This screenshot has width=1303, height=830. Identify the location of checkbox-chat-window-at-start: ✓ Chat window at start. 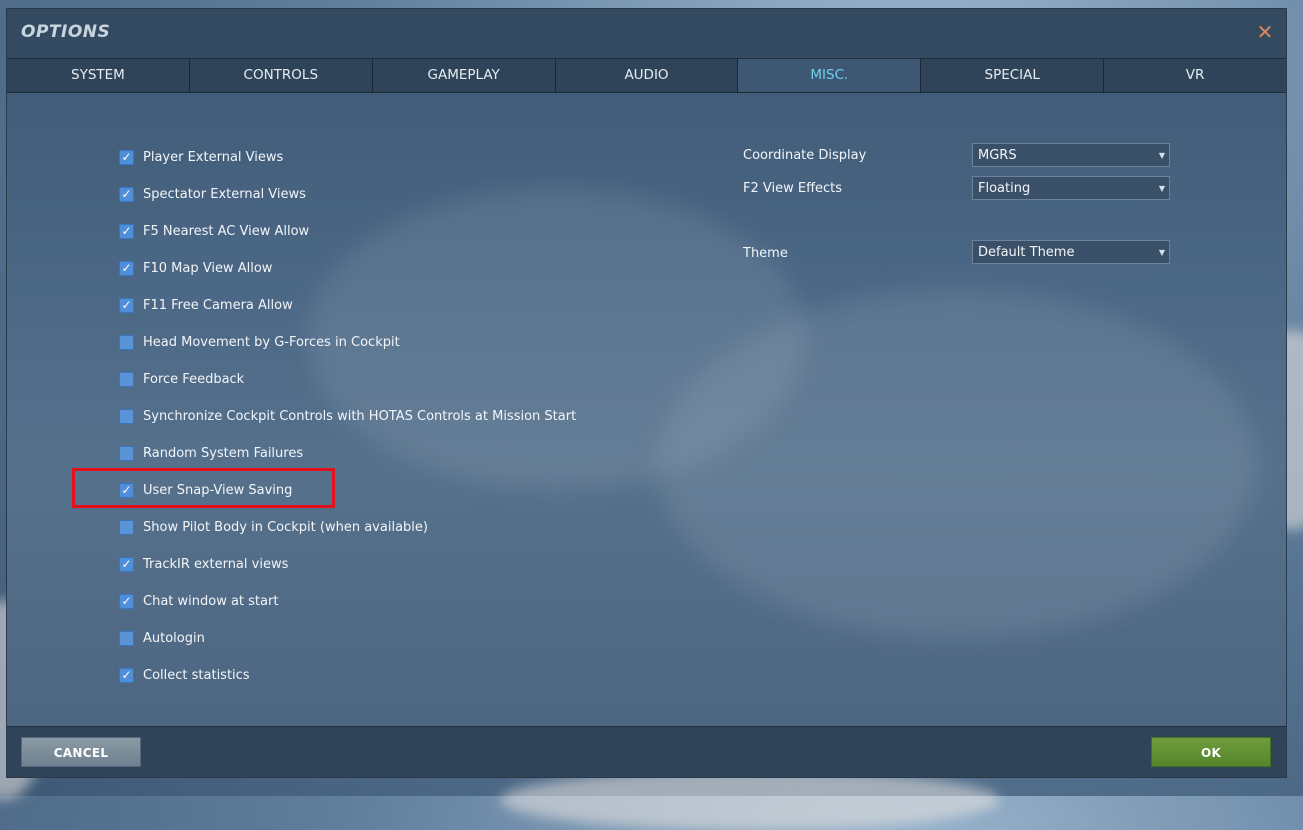
(198, 601).